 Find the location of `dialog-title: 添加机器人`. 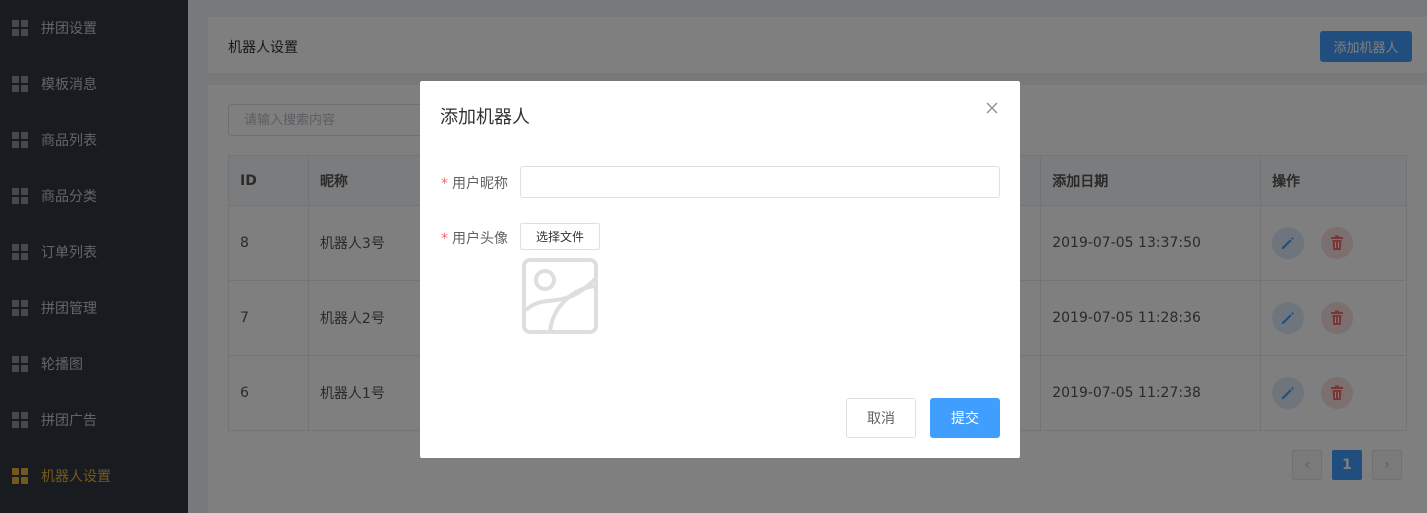

dialog-title: 添加机器人 is located at coordinates (485, 117).